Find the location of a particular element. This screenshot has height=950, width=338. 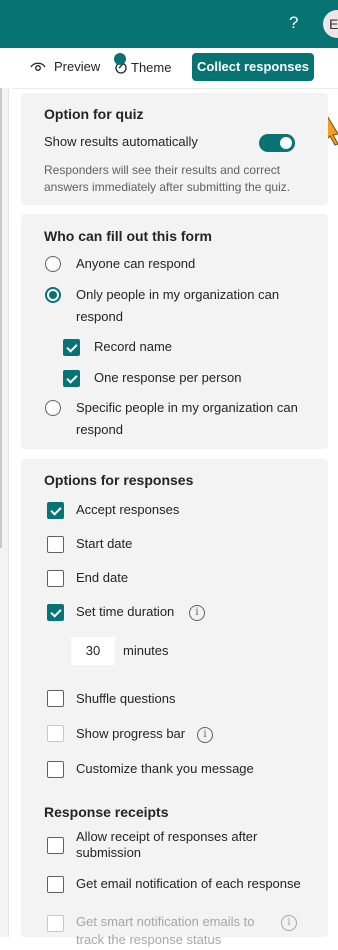

shuffle-checkbox is located at coordinates (55, 698).